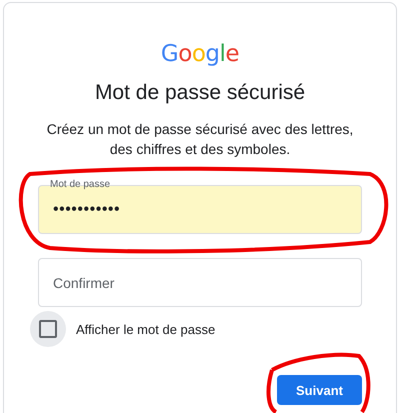 This screenshot has height=413, width=400. I want to click on instructions-text: Créez un mot de passe sécurisé avec des lettres, des chiffres et des symboles., so click(200, 139).